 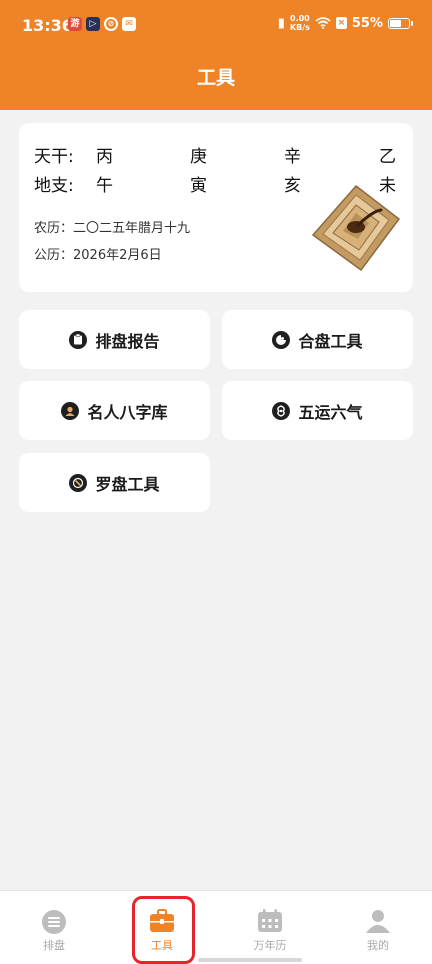 I want to click on battery-icon, so click(x=400, y=23).